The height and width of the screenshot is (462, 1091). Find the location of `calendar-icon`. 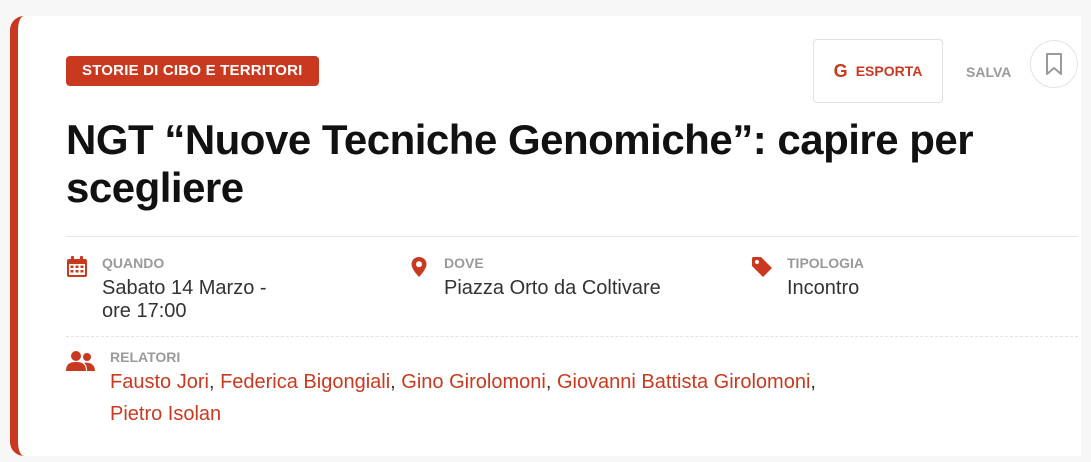

calendar-icon is located at coordinates (77, 266).